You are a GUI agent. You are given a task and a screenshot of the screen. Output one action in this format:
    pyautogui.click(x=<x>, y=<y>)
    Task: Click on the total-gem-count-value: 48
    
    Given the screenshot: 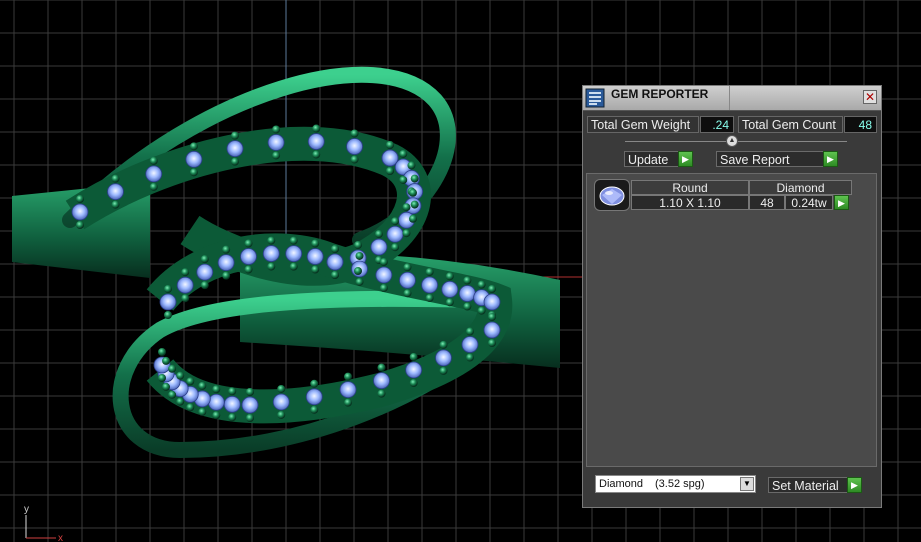 What is the action you would take?
    pyautogui.click(x=860, y=124)
    